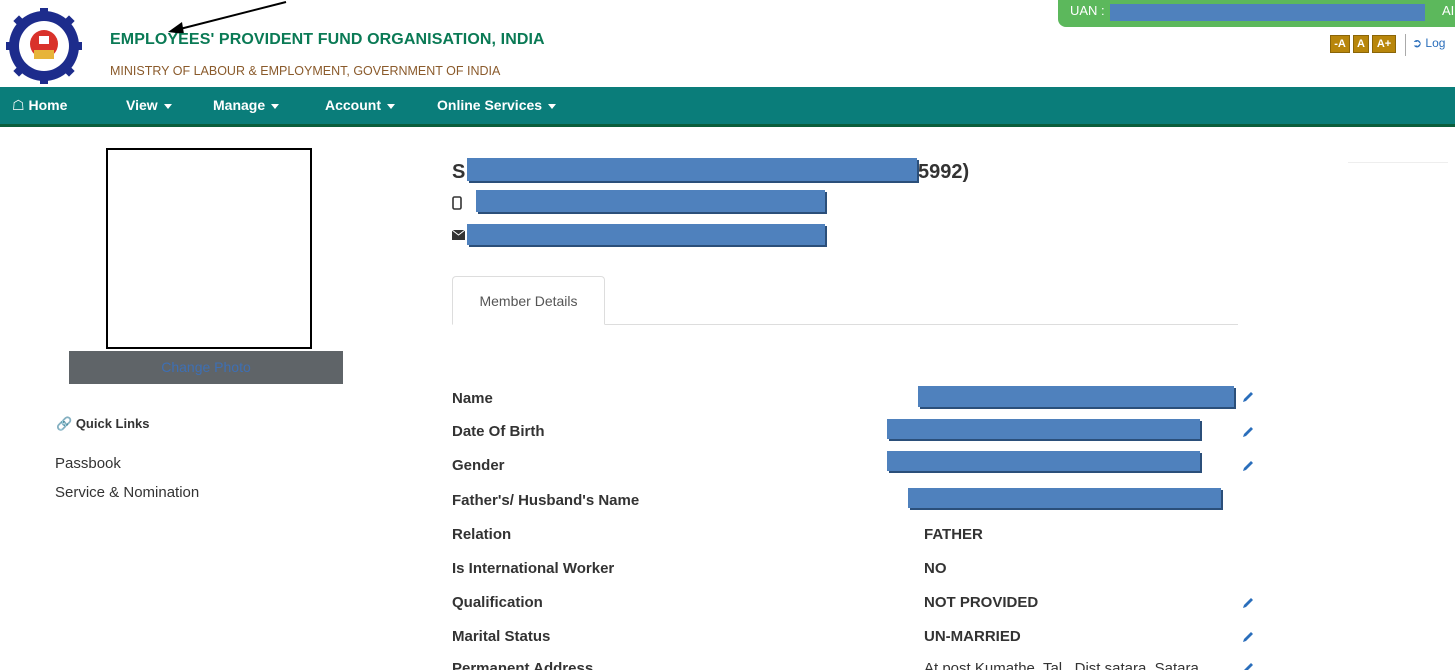  I want to click on quick-links-title: 🔗 Quick Links, so click(103, 424).